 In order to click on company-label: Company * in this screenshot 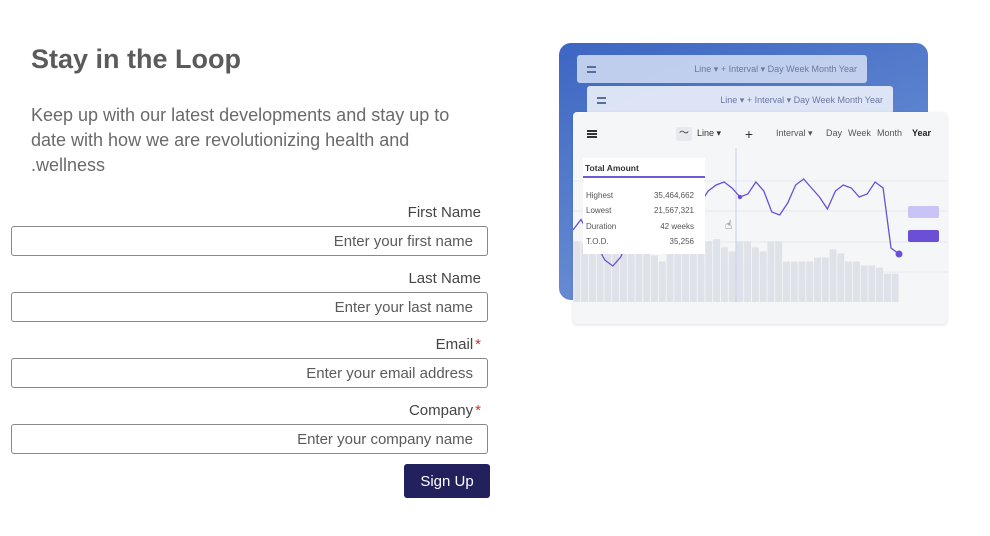, I will do `click(444, 410)`.